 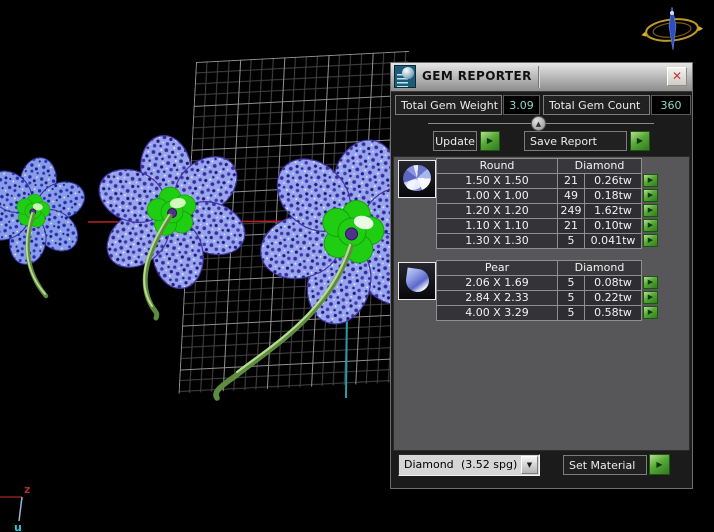 What do you see at coordinates (489, 464) in the screenshot?
I see `material-density: (3.52 spg)` at bounding box center [489, 464].